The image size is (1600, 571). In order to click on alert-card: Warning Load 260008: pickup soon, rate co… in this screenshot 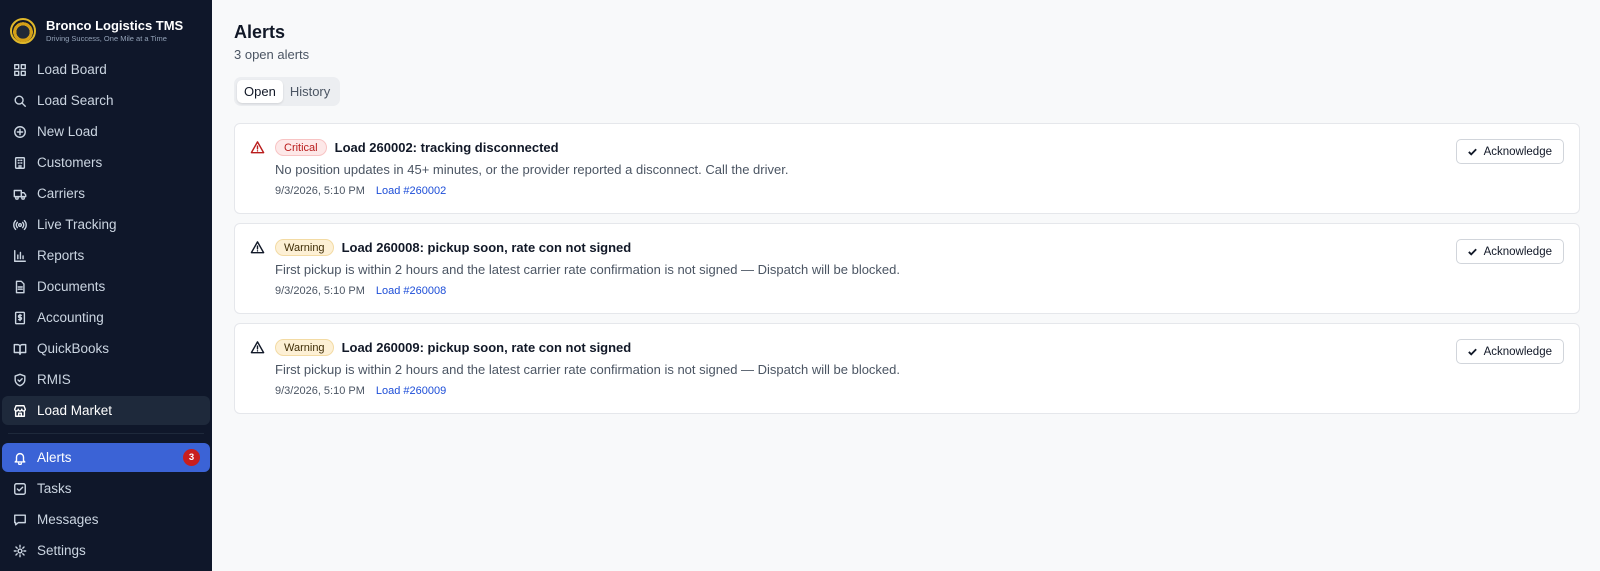, I will do `click(907, 268)`.